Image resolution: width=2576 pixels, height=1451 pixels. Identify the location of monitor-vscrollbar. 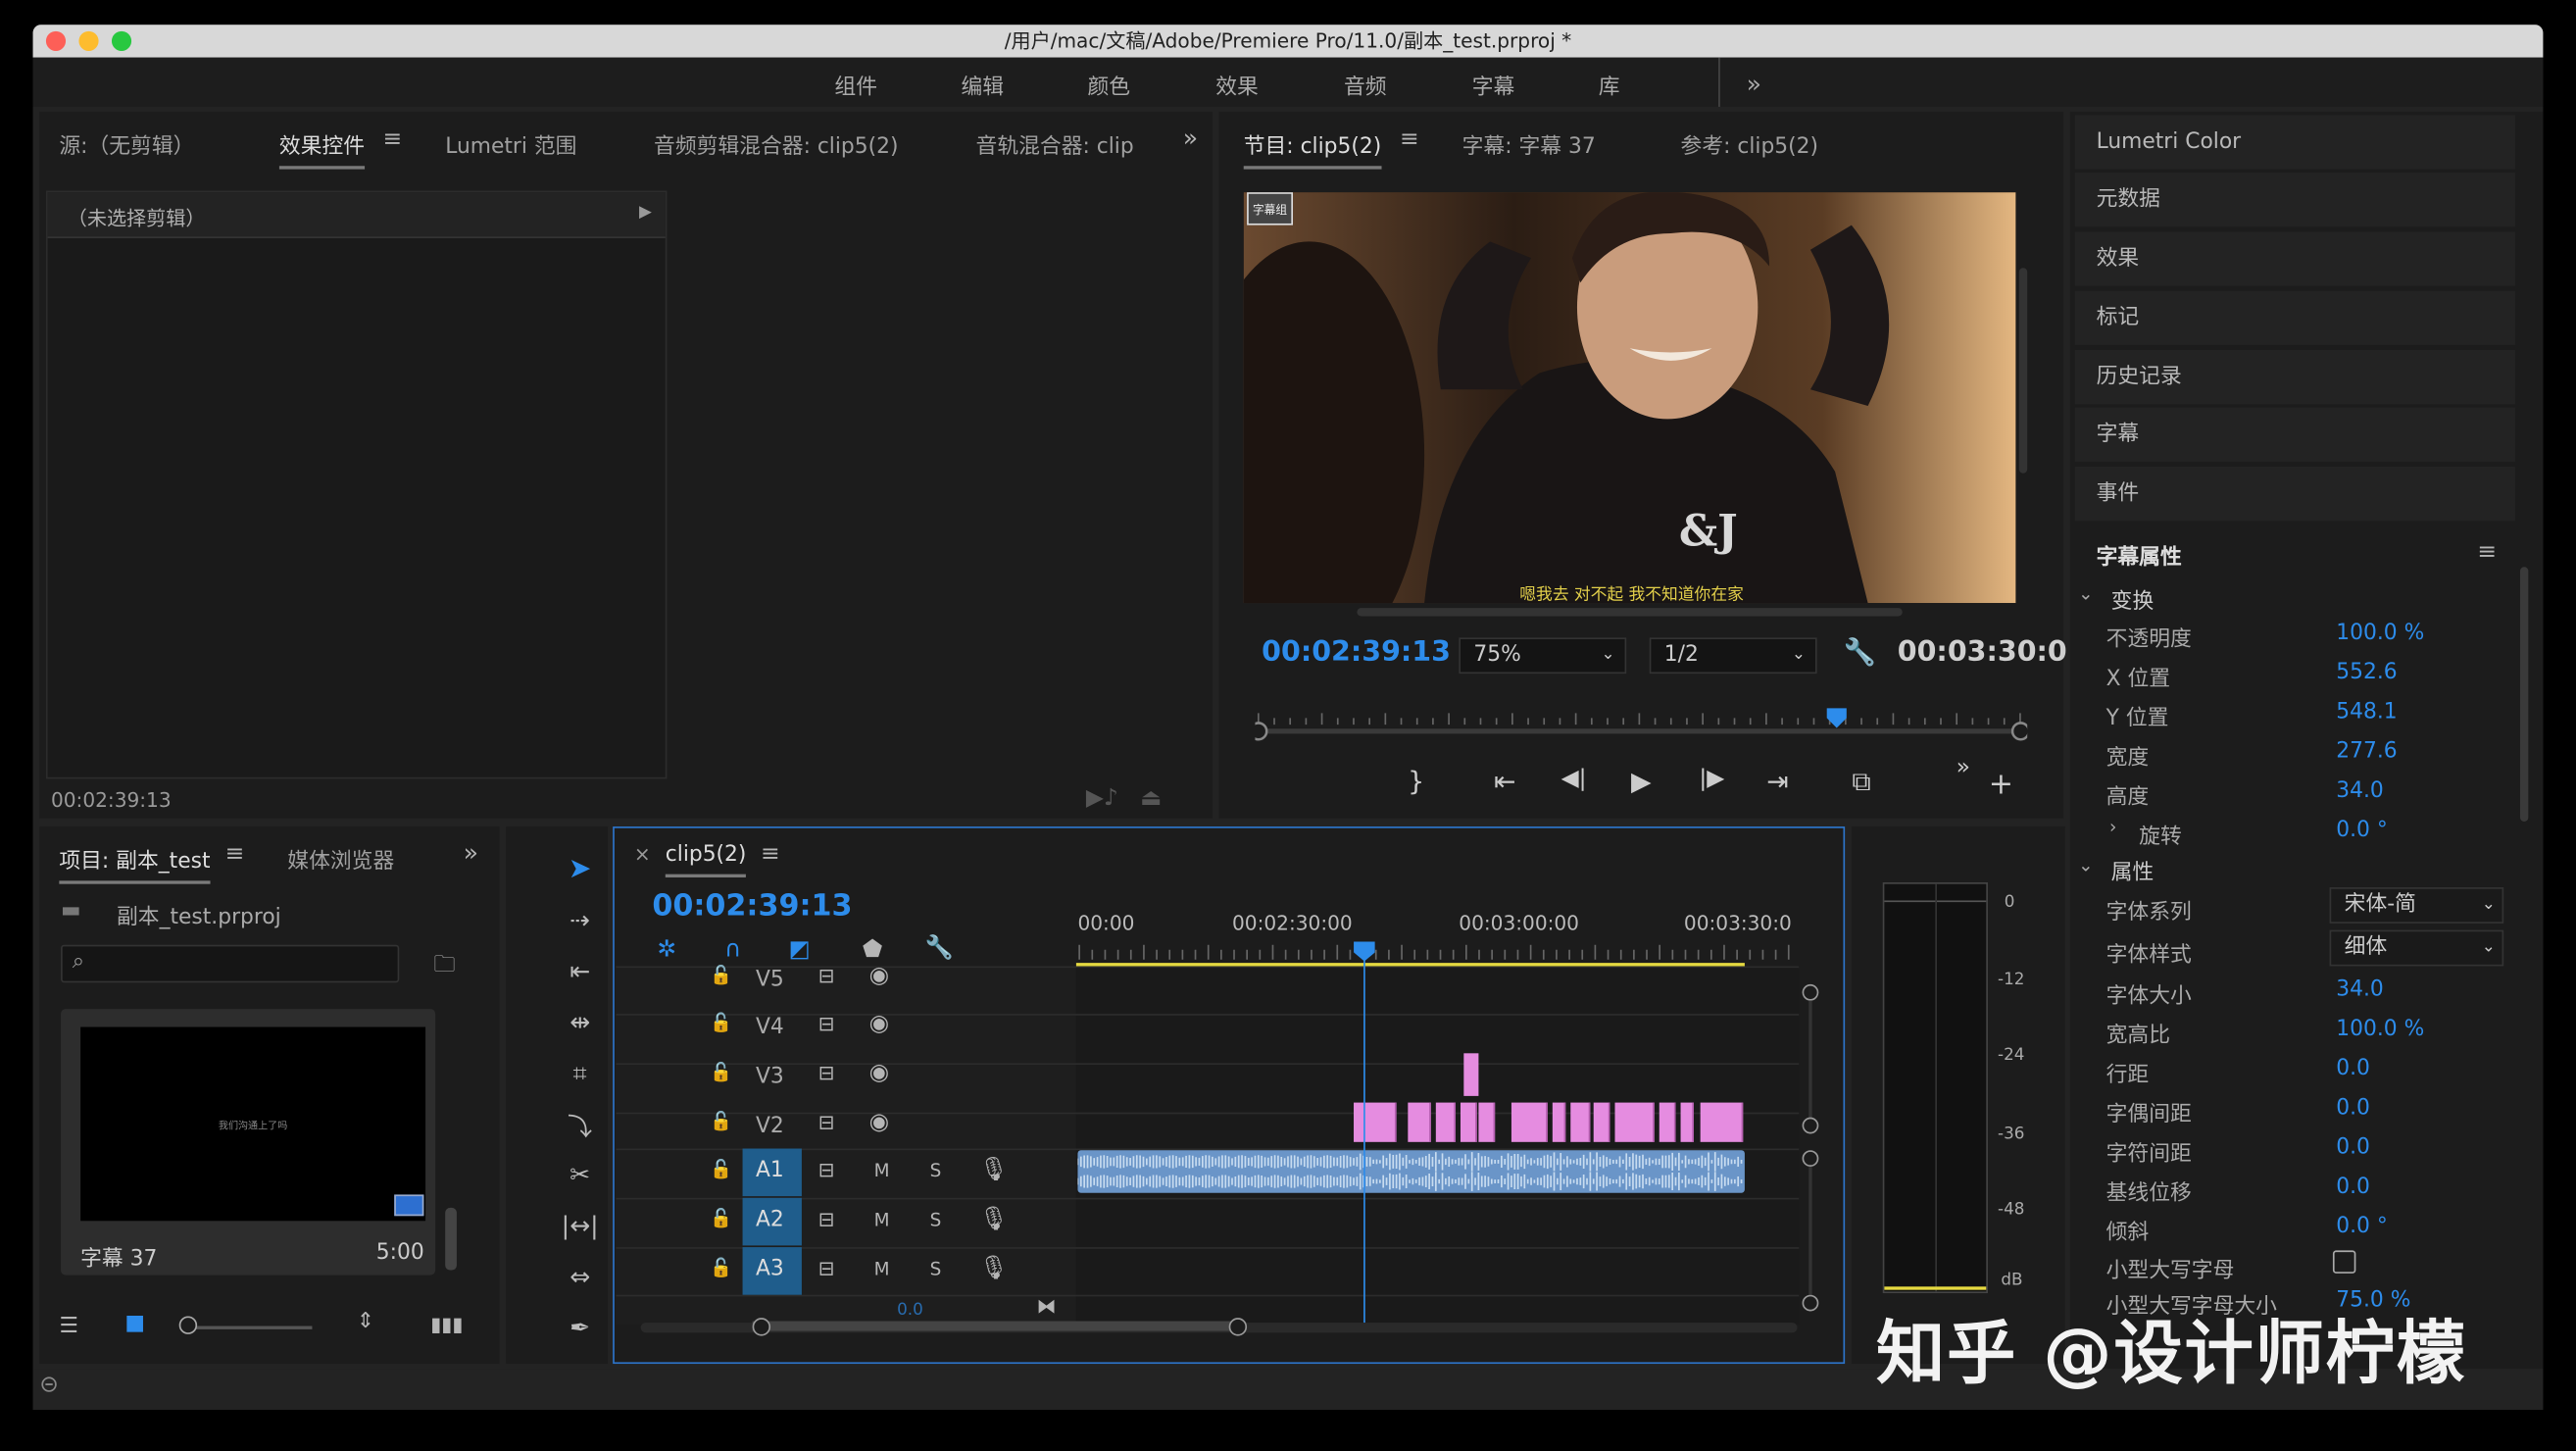
(2023, 371).